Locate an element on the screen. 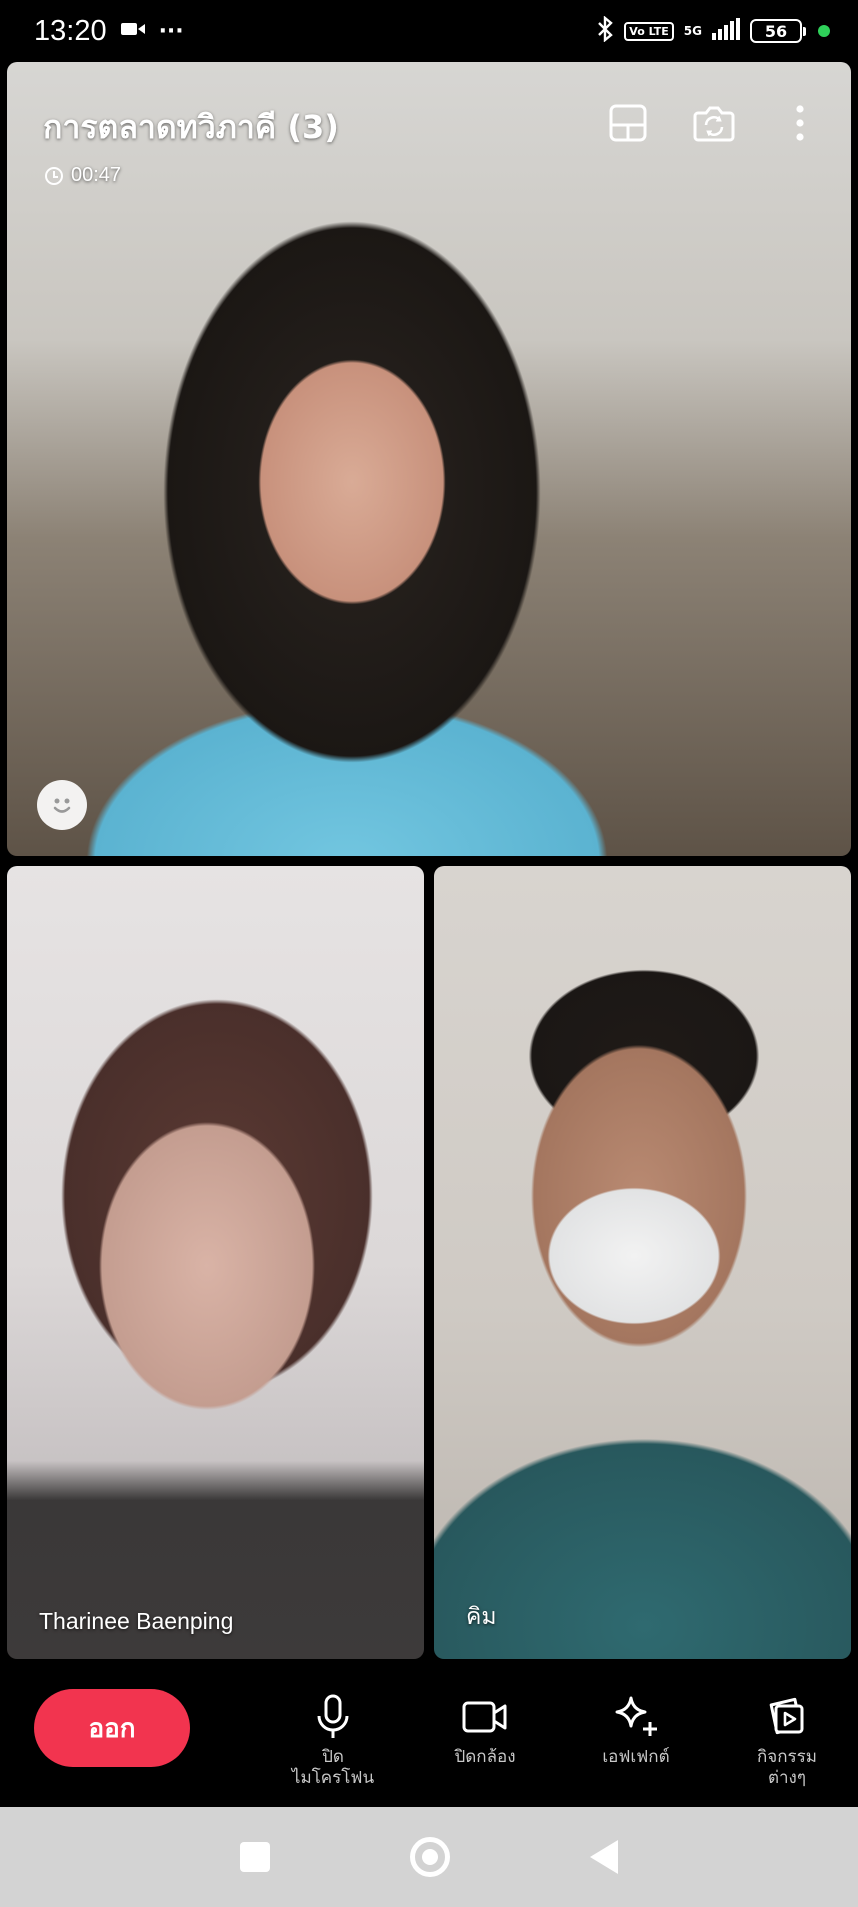  leave-call-button: ออก is located at coordinates (112, 1728).